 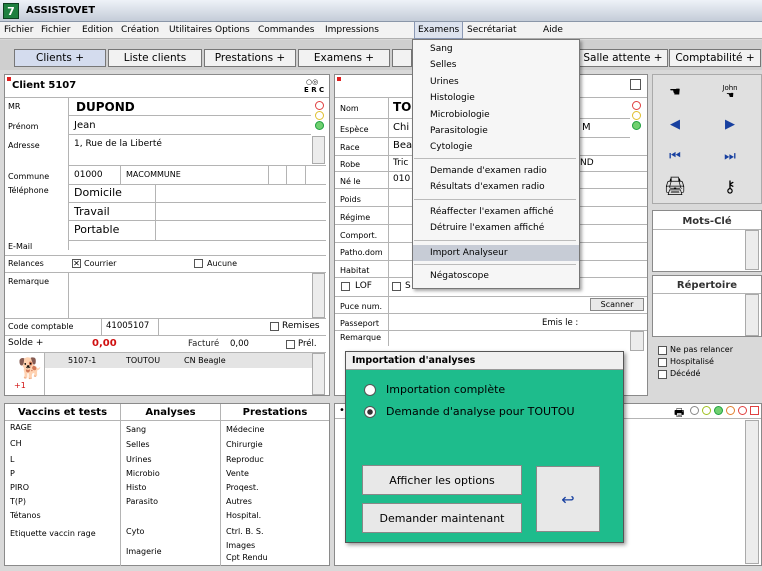 What do you see at coordinates (97, 30) in the screenshot?
I see `menu-edition: Edition` at bounding box center [97, 30].